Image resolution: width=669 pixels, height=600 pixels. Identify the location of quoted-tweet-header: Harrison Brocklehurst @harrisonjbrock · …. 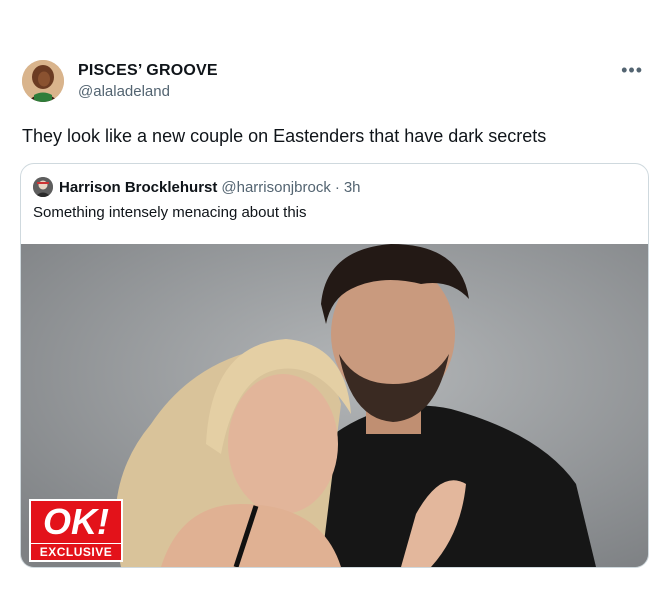
(197, 187).